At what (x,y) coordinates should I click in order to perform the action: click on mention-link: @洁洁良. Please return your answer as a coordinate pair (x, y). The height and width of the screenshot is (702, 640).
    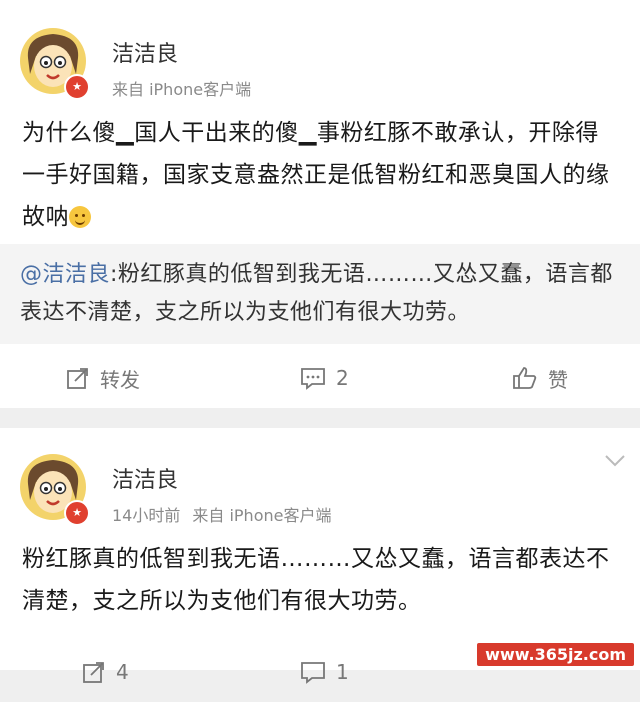
    Looking at the image, I should click on (65, 274).